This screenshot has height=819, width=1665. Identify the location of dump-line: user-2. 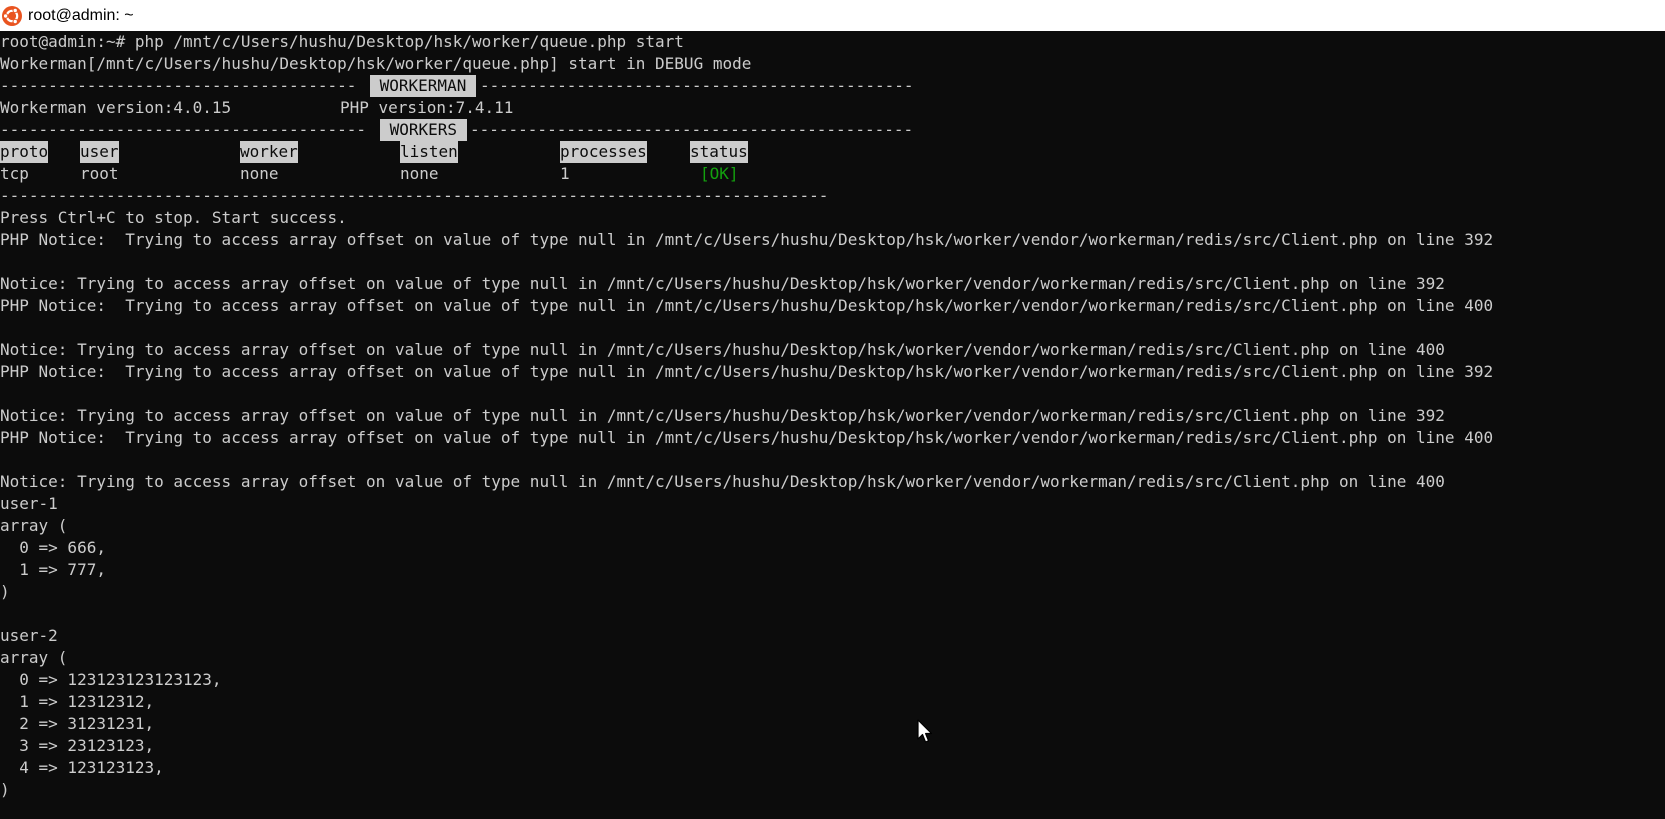
(29, 635).